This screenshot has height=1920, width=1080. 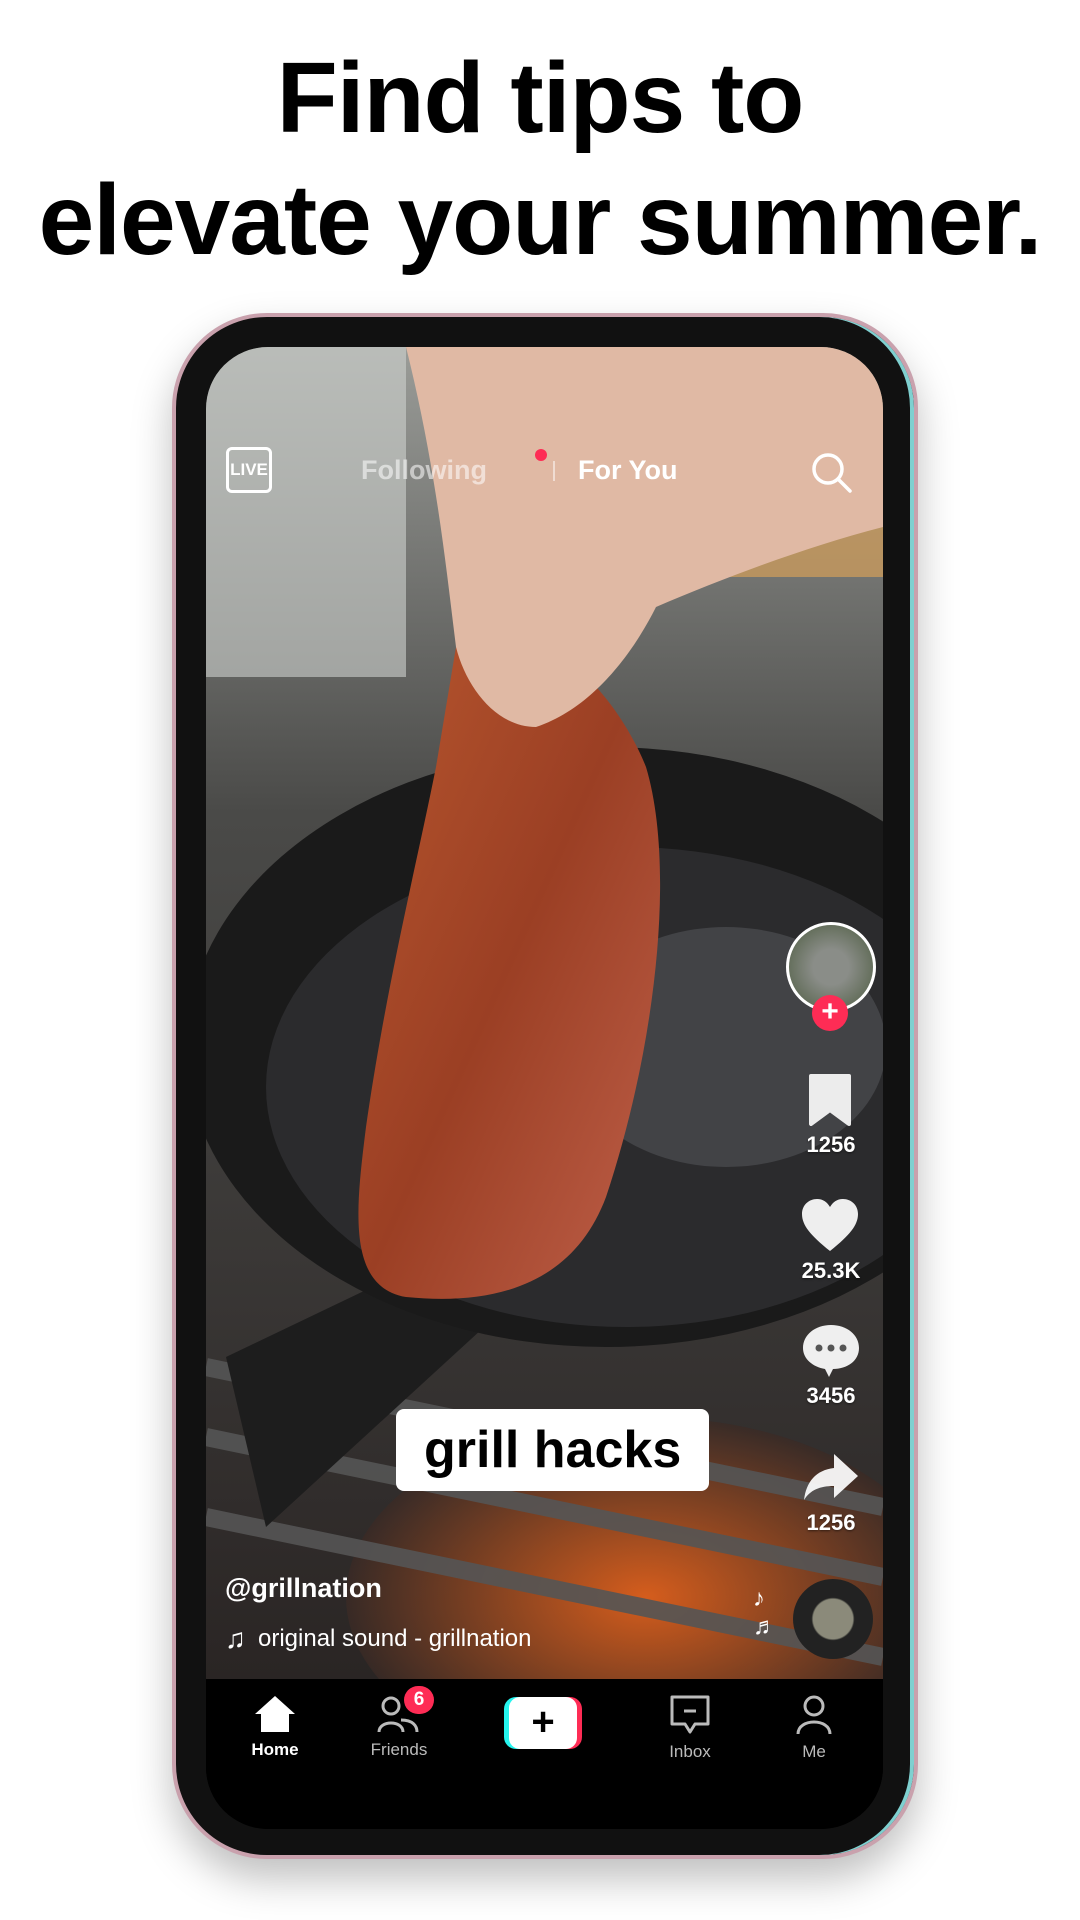 What do you see at coordinates (544, 1754) in the screenshot?
I see `bottom-nav: Home Friends 6 + Inbox Me` at bounding box center [544, 1754].